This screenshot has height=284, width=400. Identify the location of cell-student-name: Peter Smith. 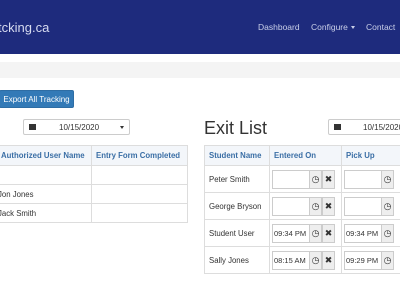
(237, 179).